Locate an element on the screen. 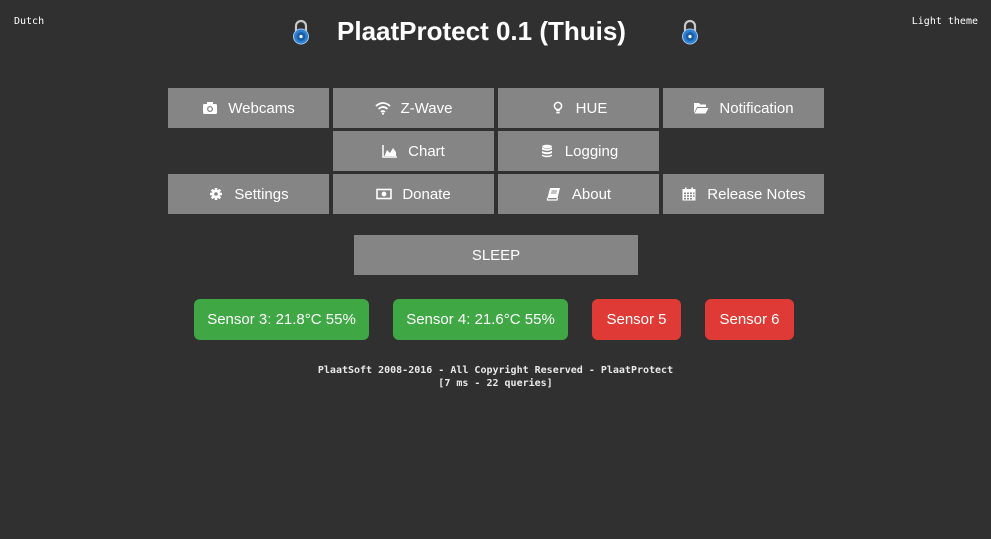  sensor-3-button: Sensor 3: 21.8°C 55% is located at coordinates (281, 319).